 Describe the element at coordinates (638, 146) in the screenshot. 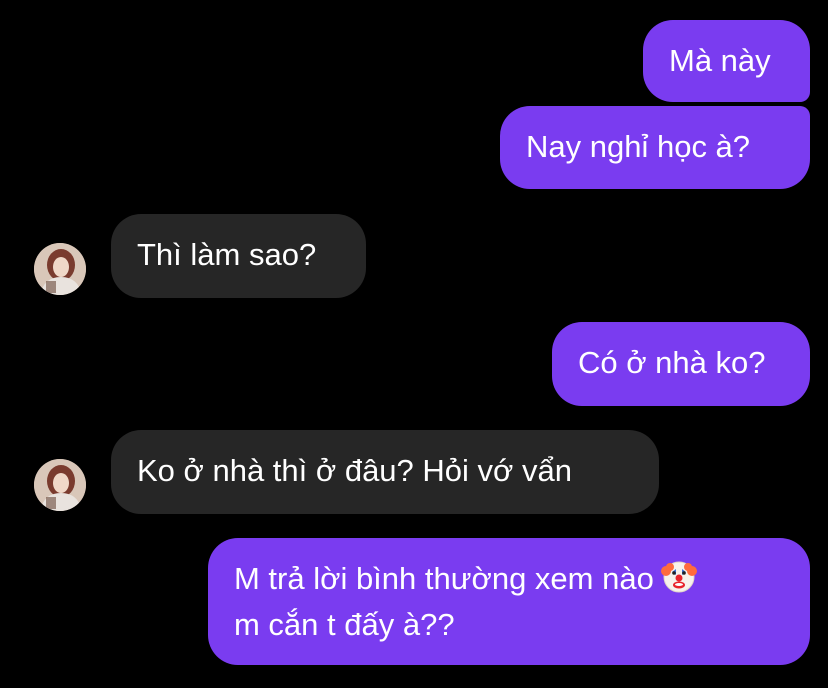

I see `message-text: Nay nghỉ học à?` at that location.